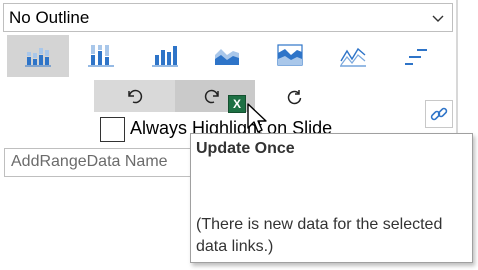 The width and height of the screenshot is (478, 270). What do you see at coordinates (257, 118) in the screenshot?
I see `mouse-cursor-icon` at bounding box center [257, 118].